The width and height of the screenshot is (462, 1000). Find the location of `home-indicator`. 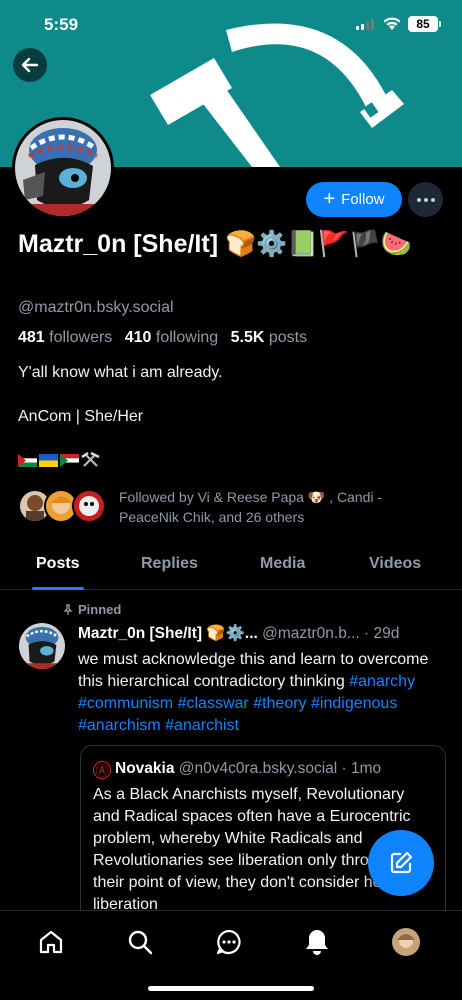

home-indicator is located at coordinates (231, 988).